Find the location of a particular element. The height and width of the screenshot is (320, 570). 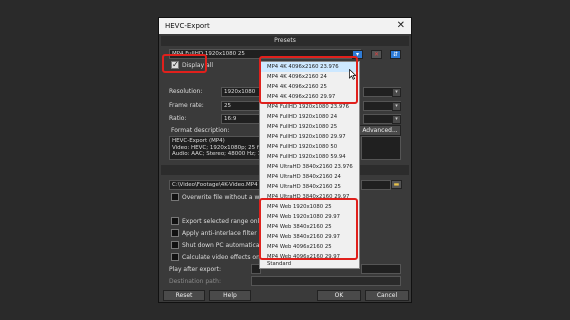

folder-icon: ▬ is located at coordinates (396, 184).